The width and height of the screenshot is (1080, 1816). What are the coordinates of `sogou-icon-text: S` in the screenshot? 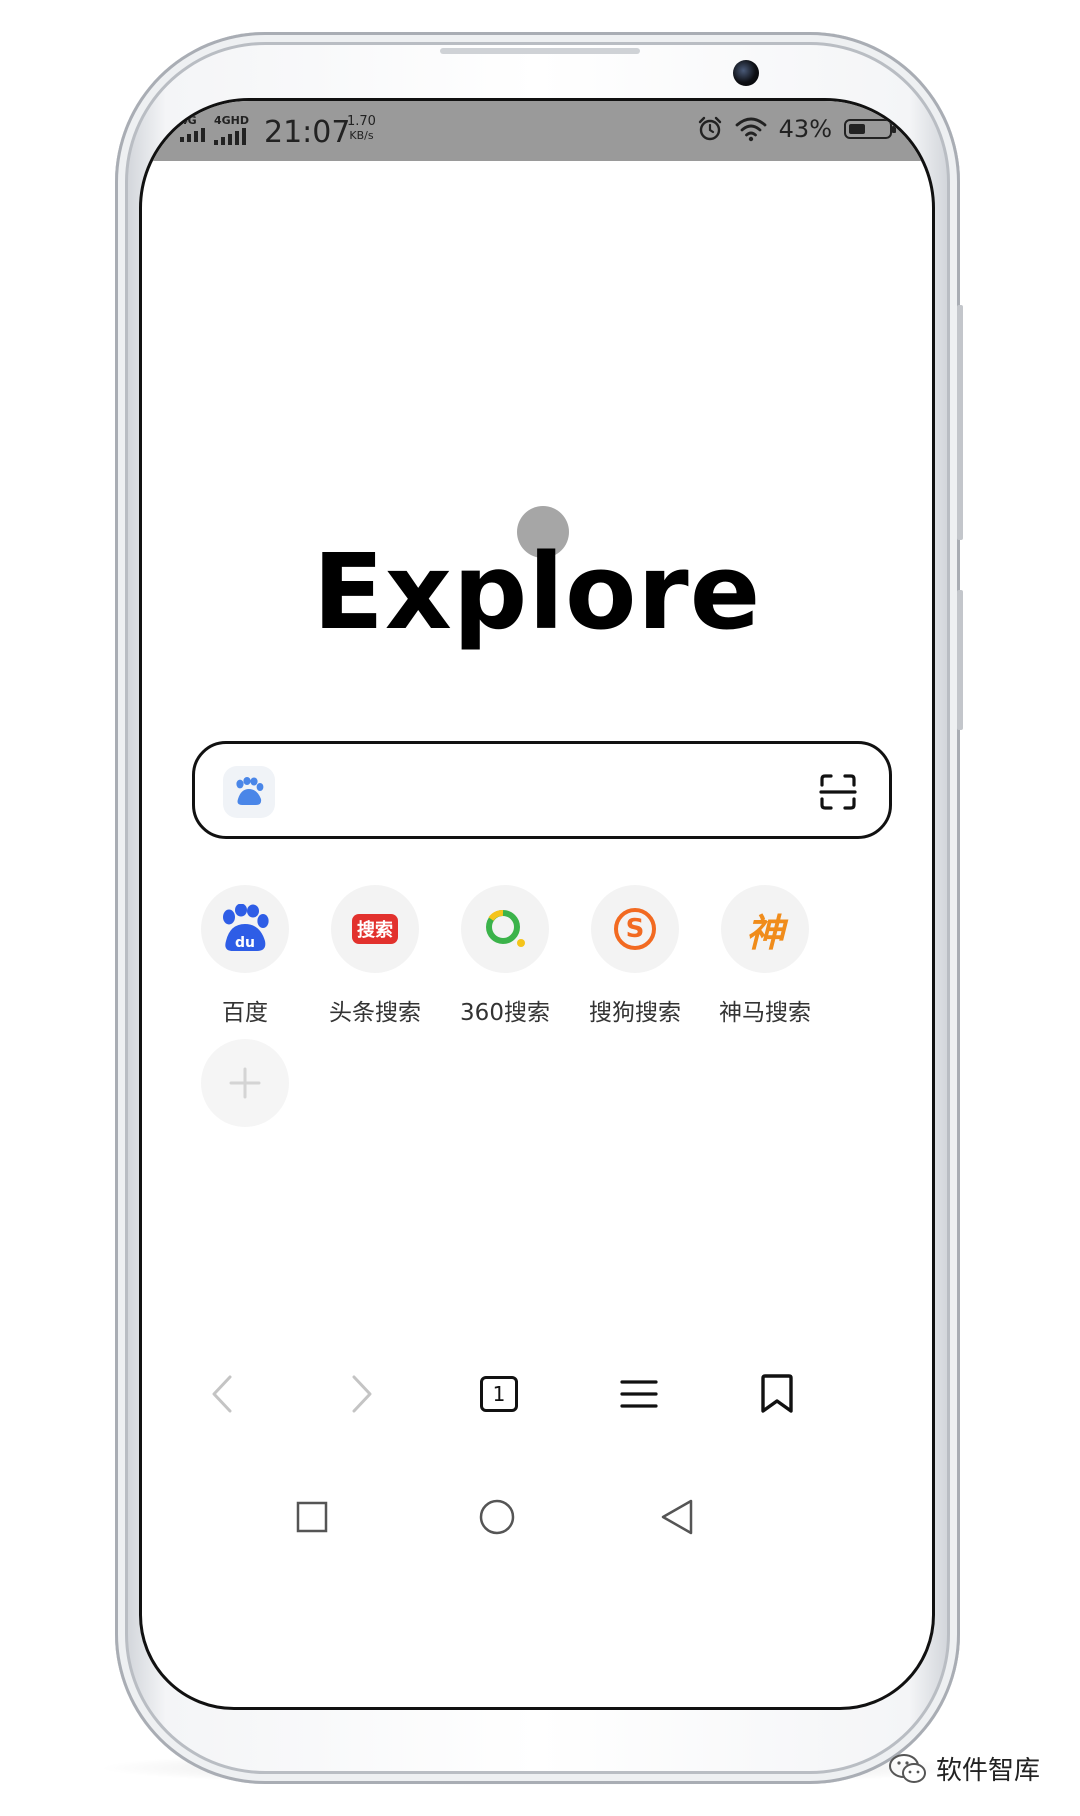 It's located at (635, 929).